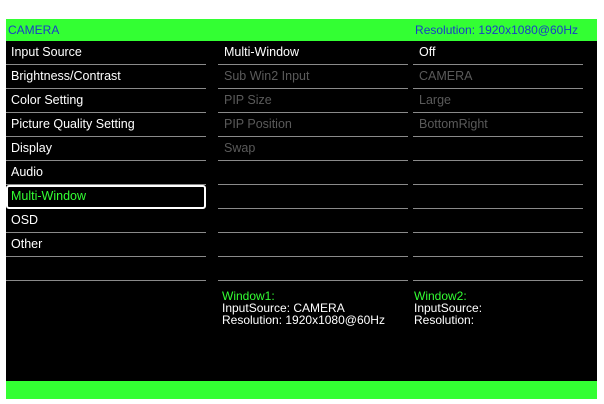 The image size is (604, 404). What do you see at coordinates (496, 30) in the screenshot?
I see `resolution-indicator: Resolution: 1920x1080@60Hz` at bounding box center [496, 30].